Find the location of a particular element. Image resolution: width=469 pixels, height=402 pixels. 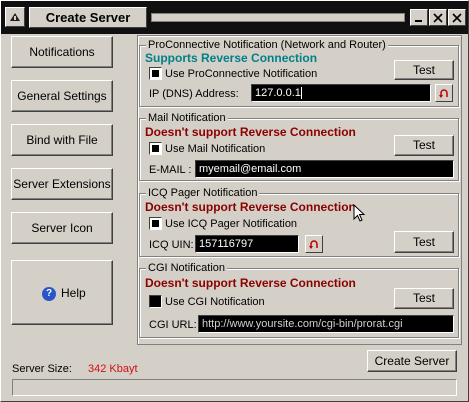

email-input: myemail@email.com is located at coordinates (324, 169).